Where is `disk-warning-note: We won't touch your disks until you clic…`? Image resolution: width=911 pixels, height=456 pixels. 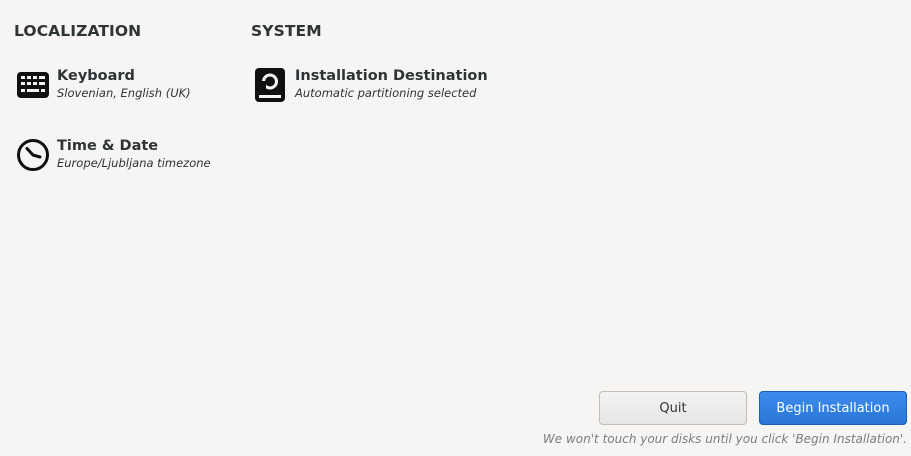 disk-warning-note: We won't touch your disks until you clic… is located at coordinates (724, 439).